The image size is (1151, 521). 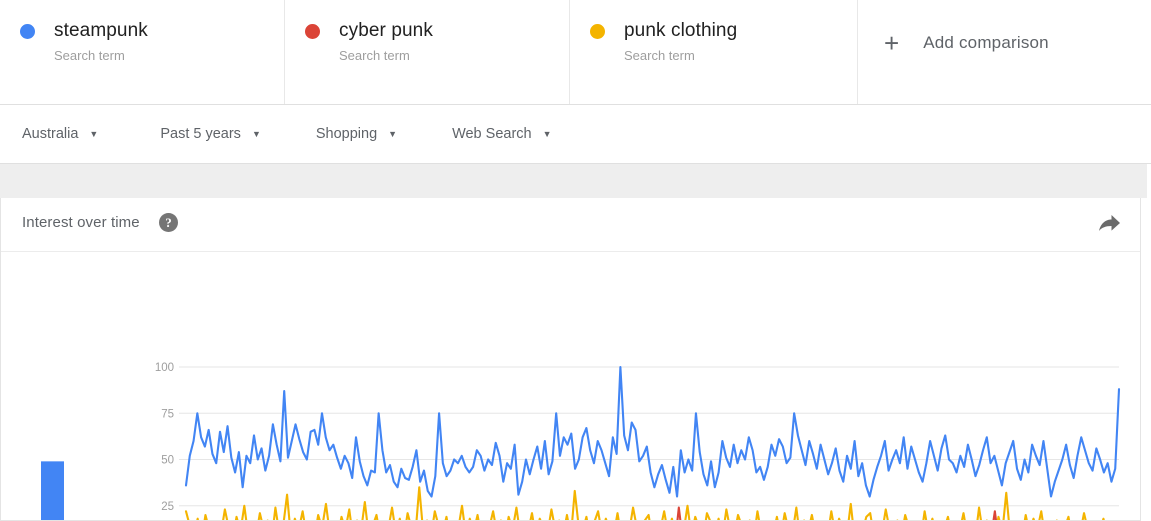 What do you see at coordinates (437, 41) in the screenshot?
I see `term-head-2: cyber punk Search term` at bounding box center [437, 41].